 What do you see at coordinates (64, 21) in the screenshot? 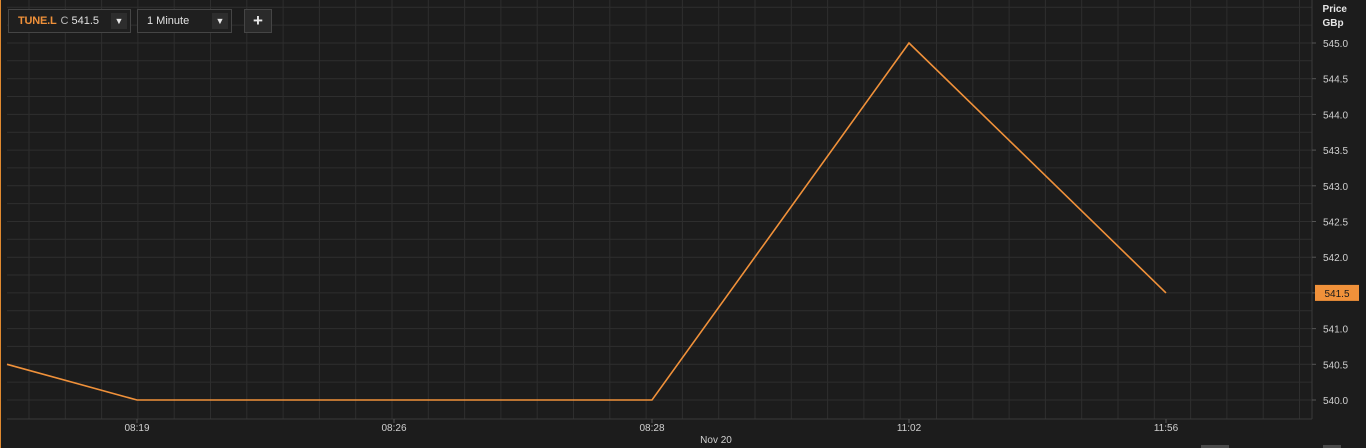
I see `close-label: C` at bounding box center [64, 21].